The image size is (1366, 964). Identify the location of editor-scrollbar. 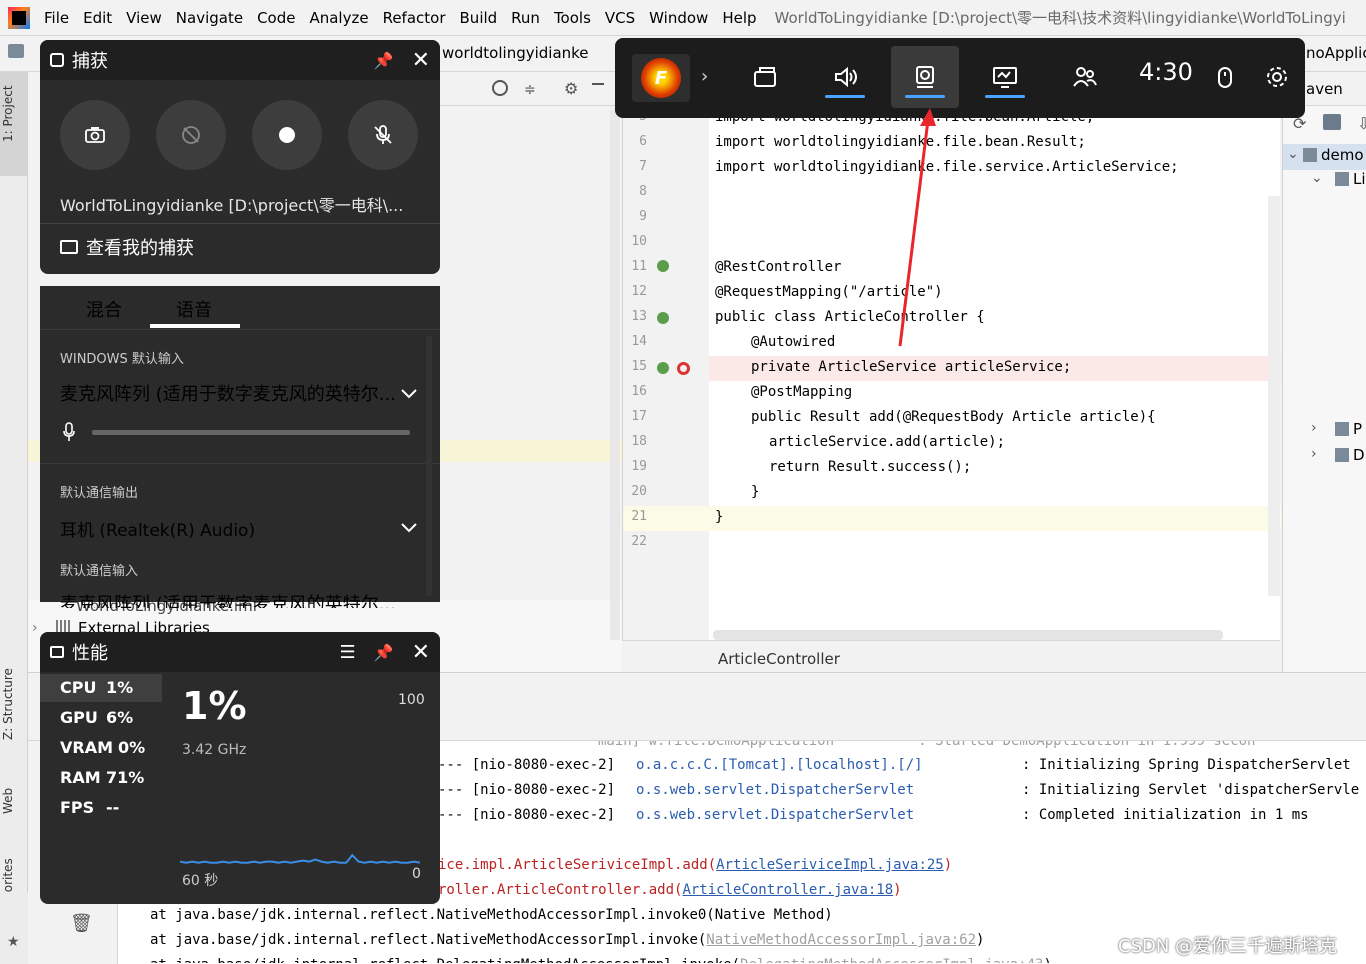
(1274, 396).